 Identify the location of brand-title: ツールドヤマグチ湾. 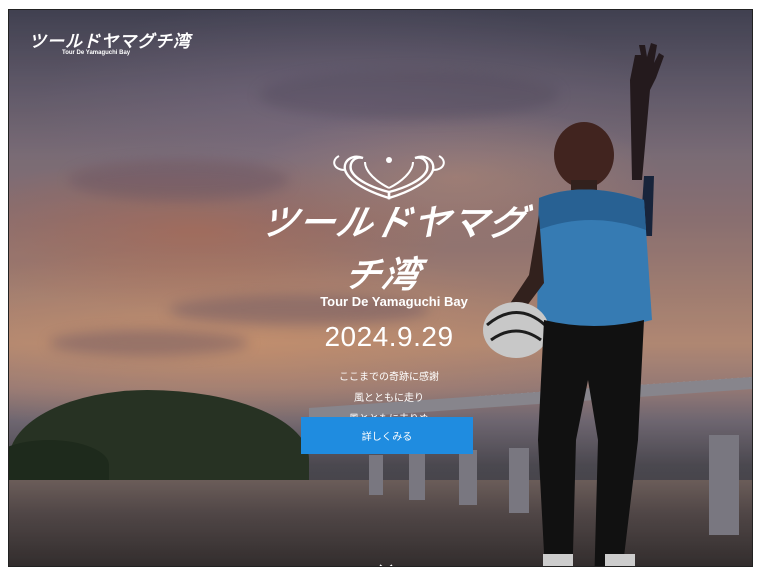
(394, 249).